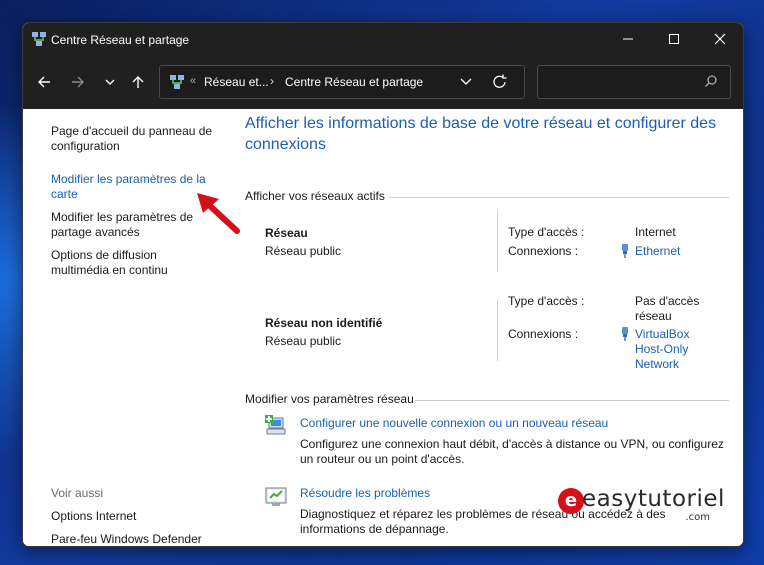 The width and height of the screenshot is (764, 565). What do you see at coordinates (655, 232) in the screenshot?
I see `network-1-access-value: Internet` at bounding box center [655, 232].